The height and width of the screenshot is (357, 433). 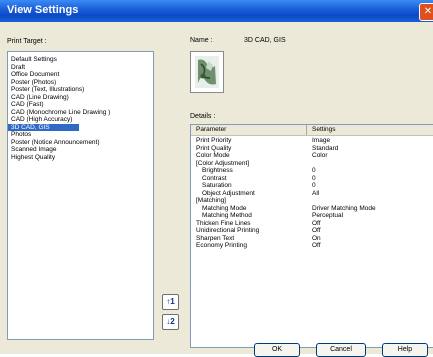 What do you see at coordinates (228, 230) in the screenshot?
I see `parameter-cell: Unidirectional Printing` at bounding box center [228, 230].